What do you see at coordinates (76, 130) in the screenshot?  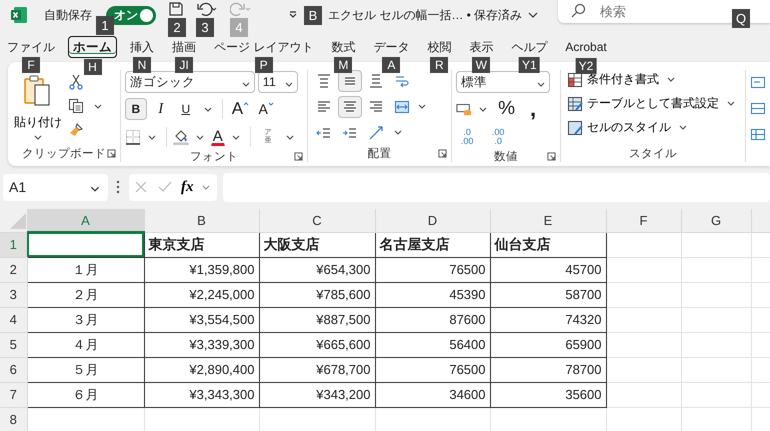 I see `brush-icon` at bounding box center [76, 130].